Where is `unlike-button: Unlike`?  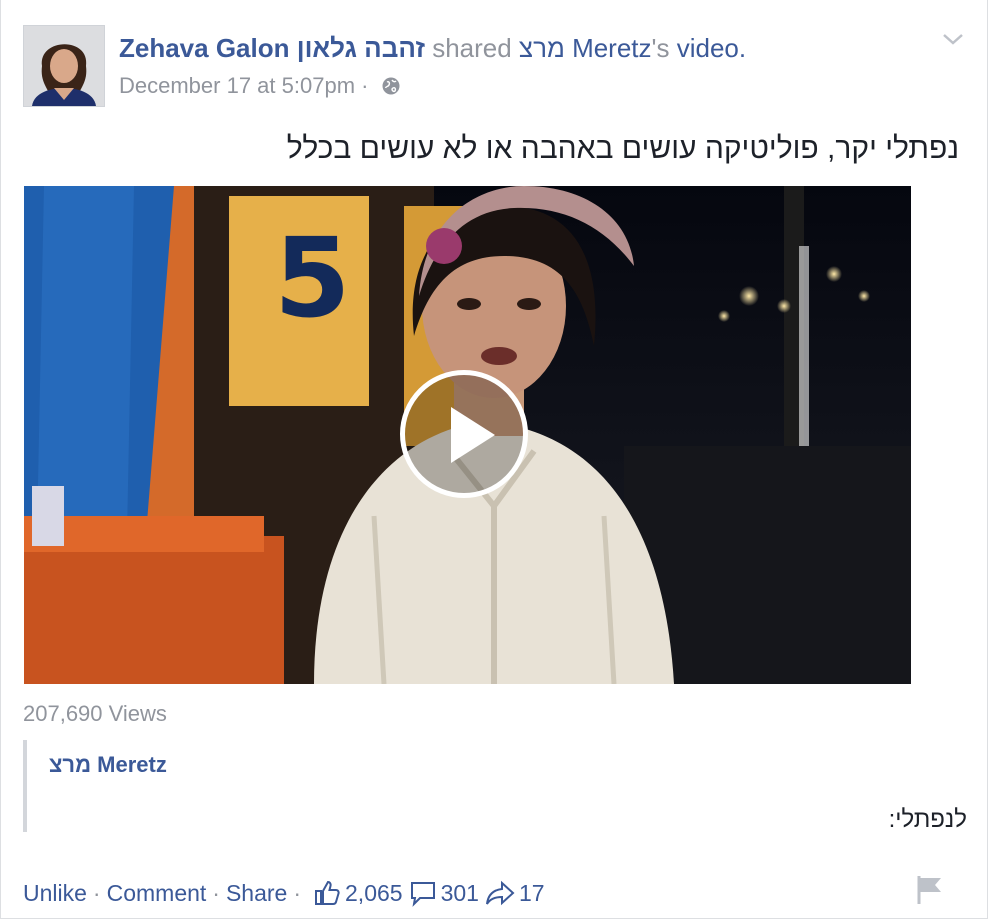 unlike-button: Unlike is located at coordinates (55, 893).